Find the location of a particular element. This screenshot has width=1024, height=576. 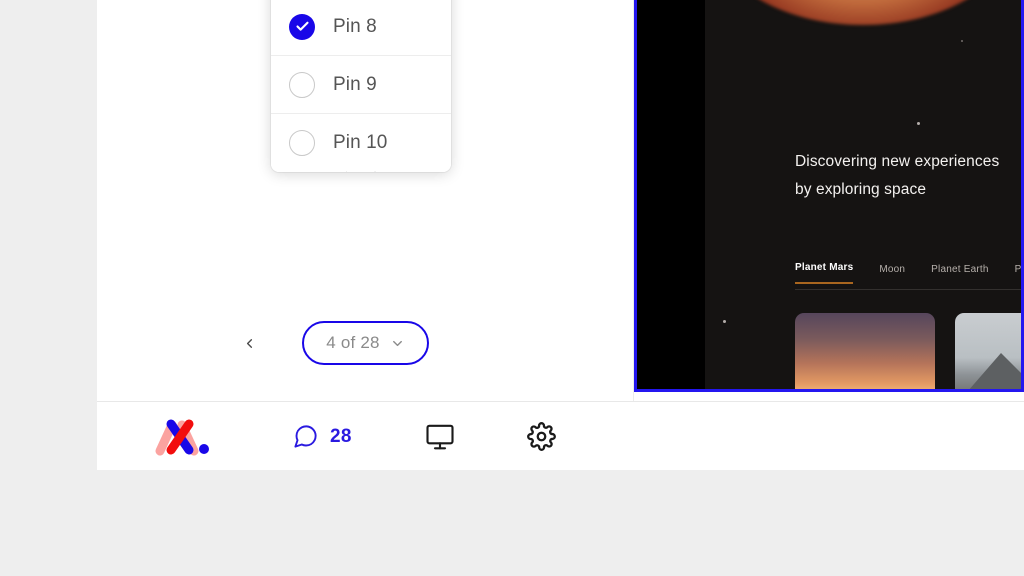

chat-button: 28 is located at coordinates (322, 436).